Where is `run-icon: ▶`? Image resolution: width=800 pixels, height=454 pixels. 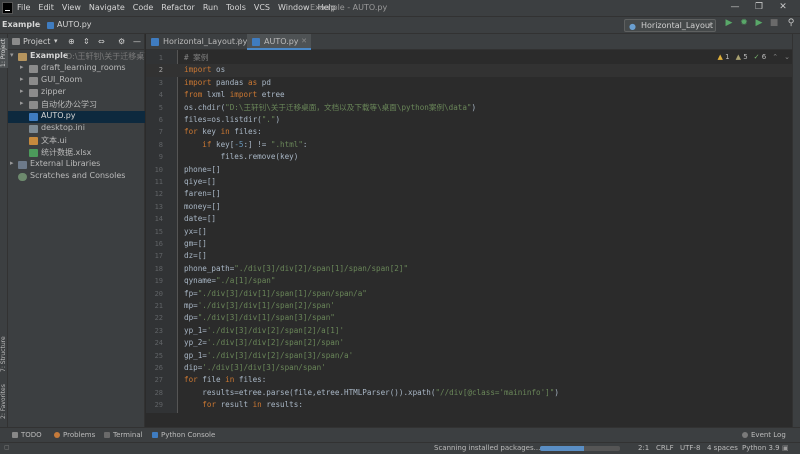 run-icon: ▶ is located at coordinates (729, 25).